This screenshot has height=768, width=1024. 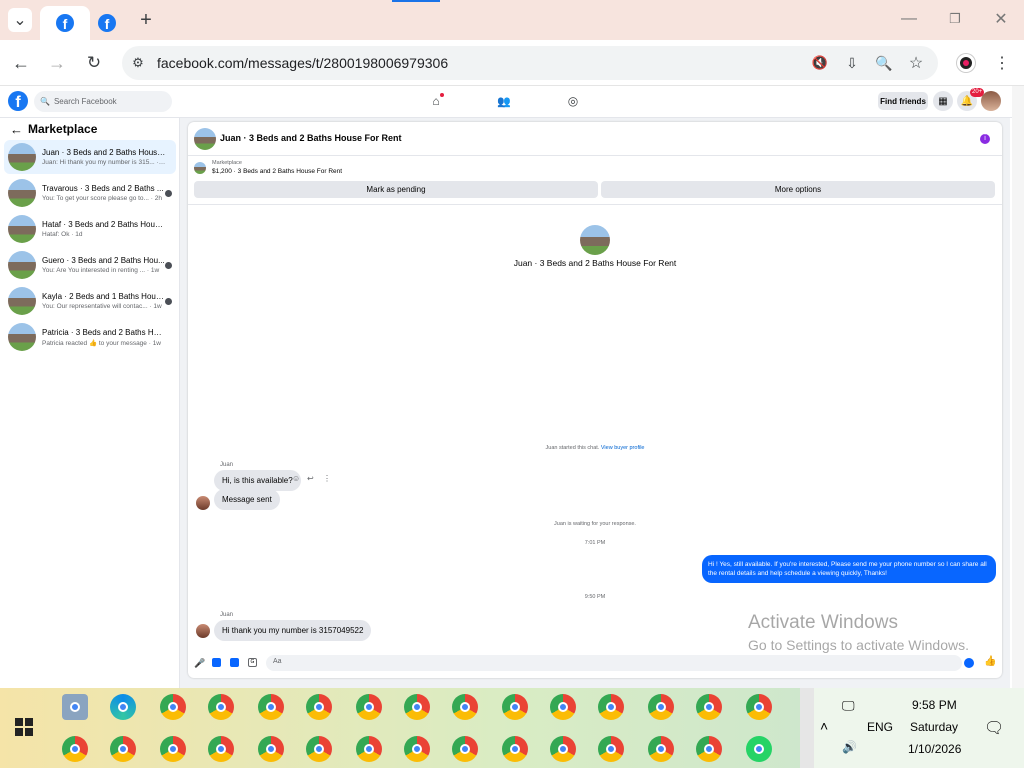 What do you see at coordinates (90, 193) in the screenshot?
I see `conversation-item: Travarous · 3 Beds and 2 Baths ... You` at bounding box center [90, 193].